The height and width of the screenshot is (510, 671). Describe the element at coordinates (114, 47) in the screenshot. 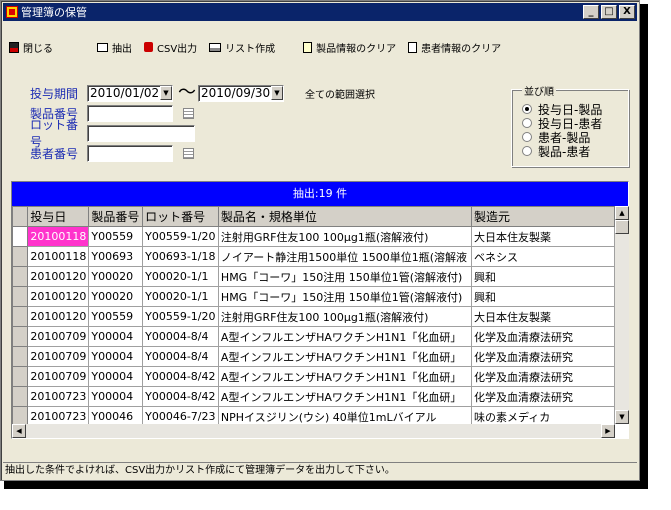

I see `extract-button: 抽出` at that location.